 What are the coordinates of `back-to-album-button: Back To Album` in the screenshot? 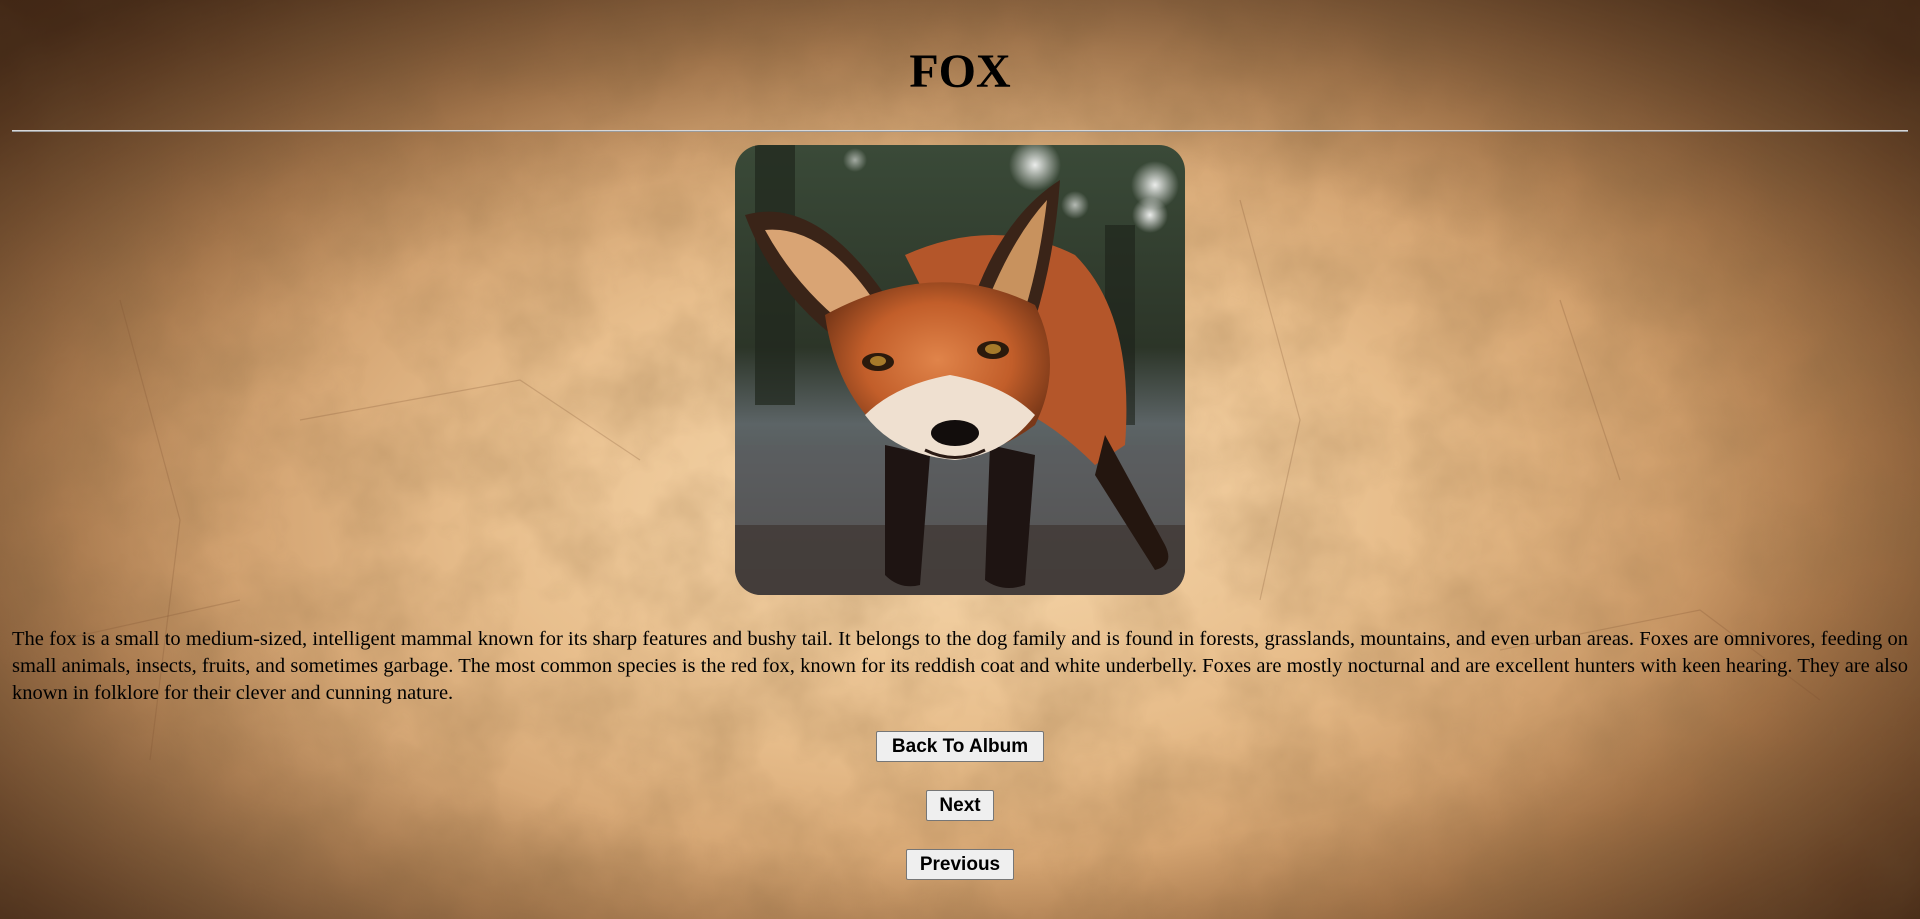 It's located at (960, 746).